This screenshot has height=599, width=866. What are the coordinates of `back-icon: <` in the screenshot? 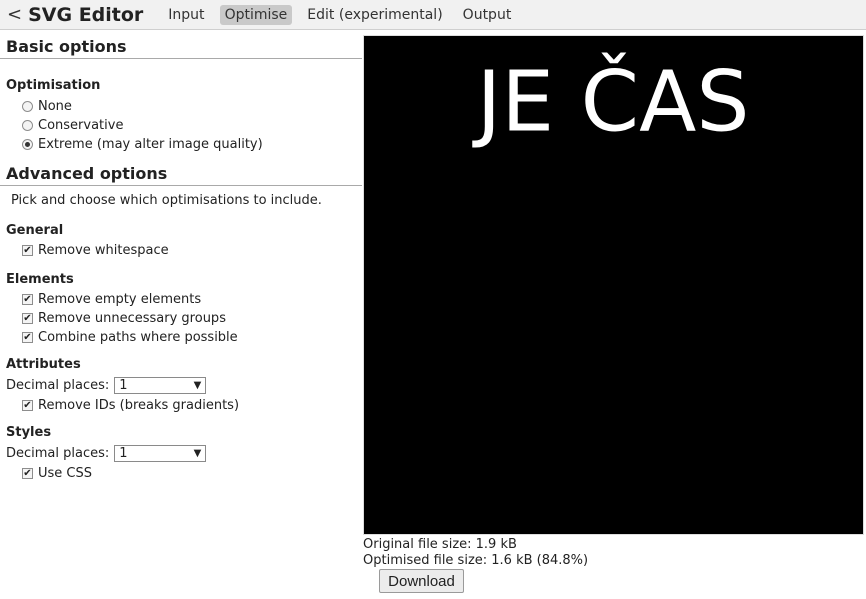 It's located at (14, 14).